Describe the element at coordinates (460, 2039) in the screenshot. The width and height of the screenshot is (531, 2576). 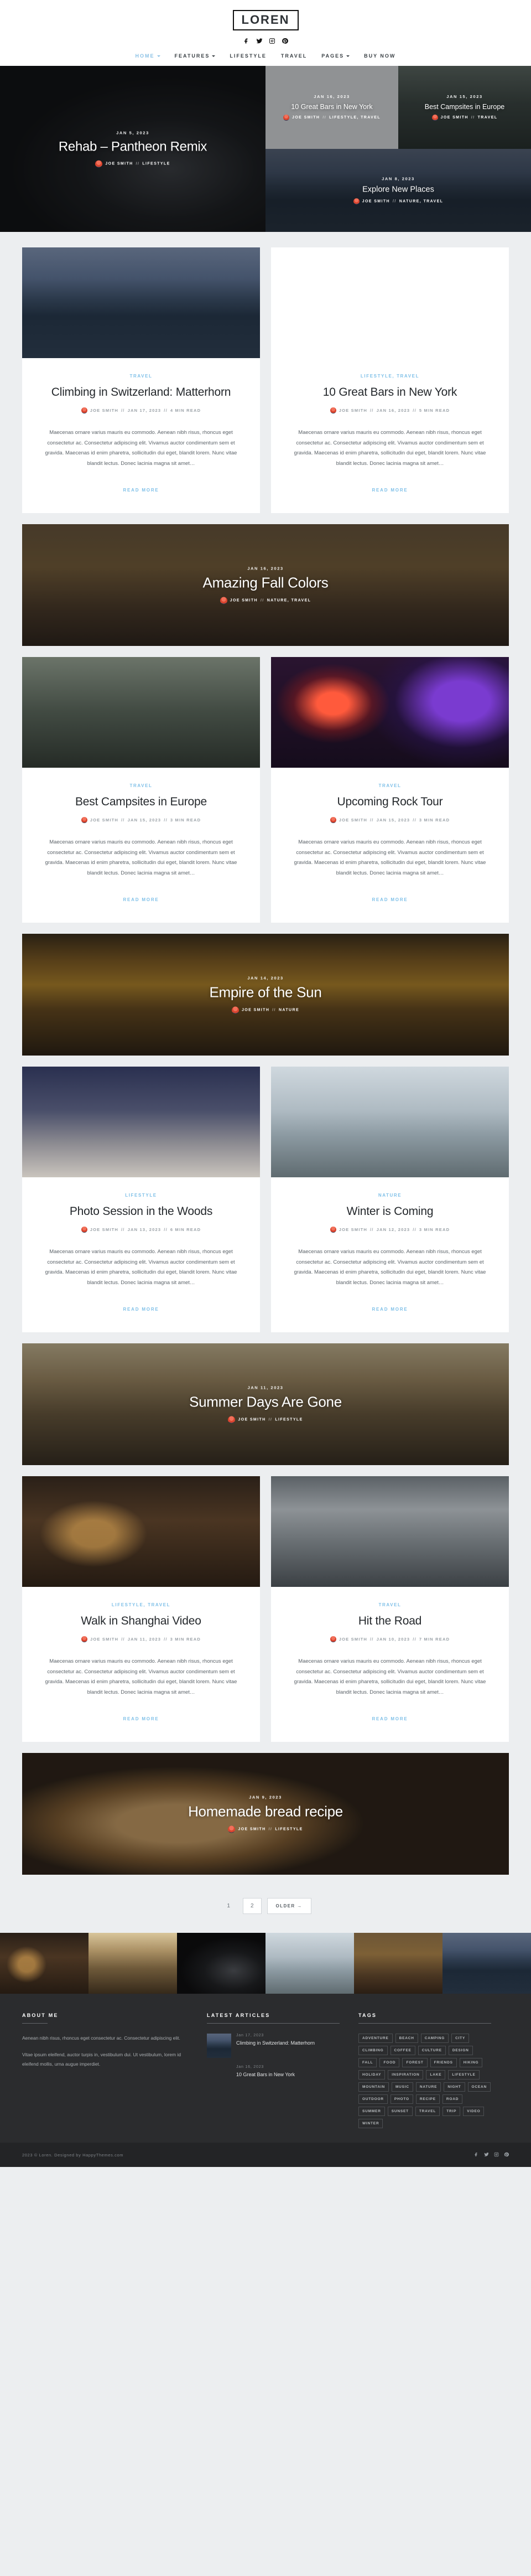
I see `tag-link: CITY` at that location.